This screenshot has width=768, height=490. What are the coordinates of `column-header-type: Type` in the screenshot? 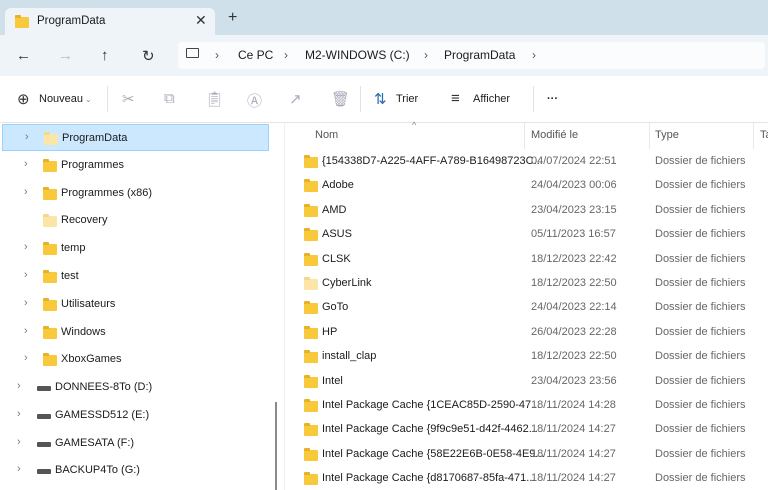 It's located at (667, 135).